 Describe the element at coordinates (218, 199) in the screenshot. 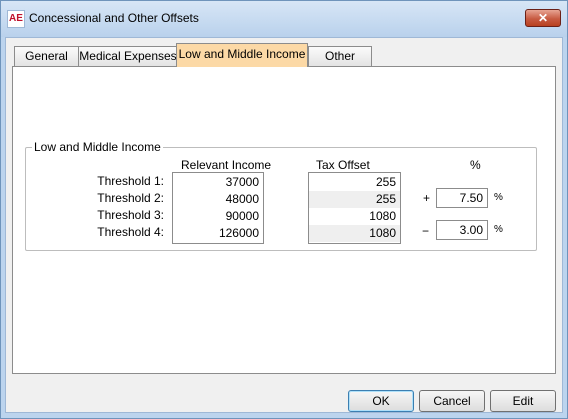

I see `income-cell: 48000` at that location.